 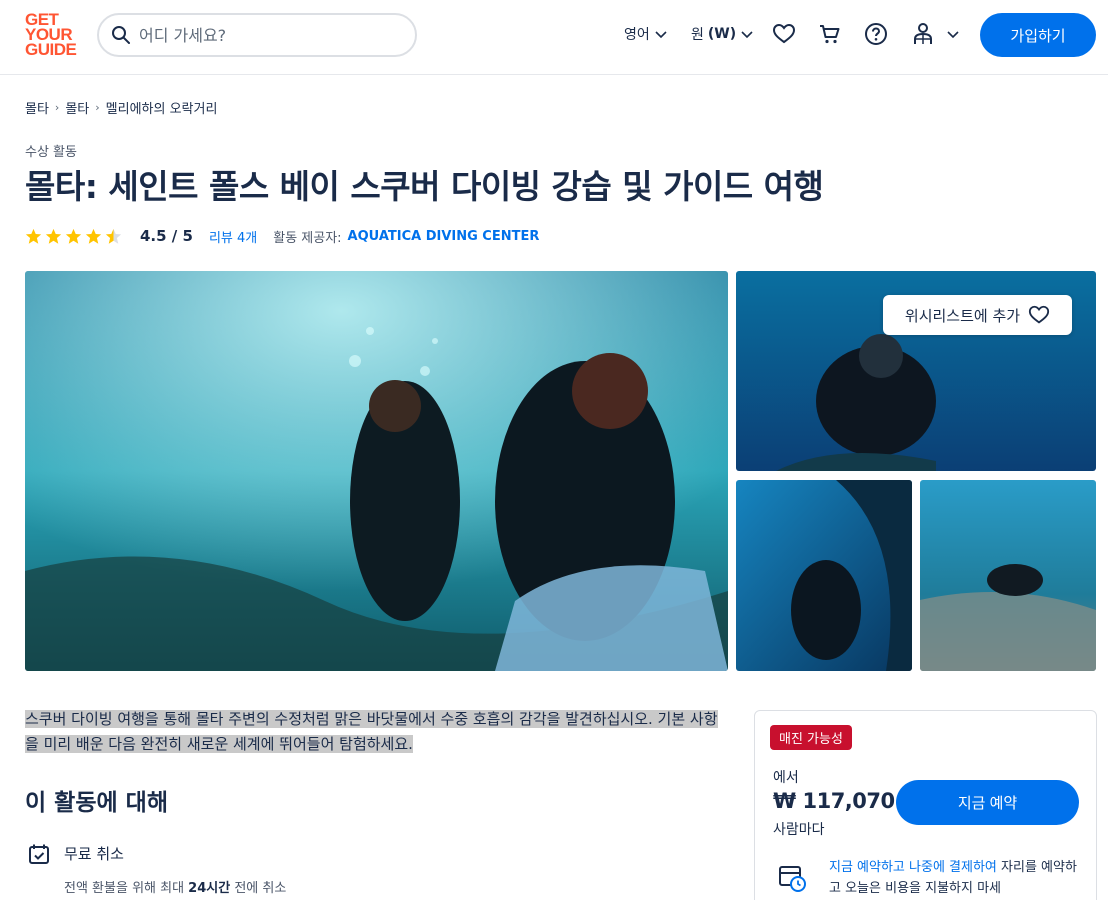 I want to click on signup-button: 가입하기, so click(x=1038, y=35).